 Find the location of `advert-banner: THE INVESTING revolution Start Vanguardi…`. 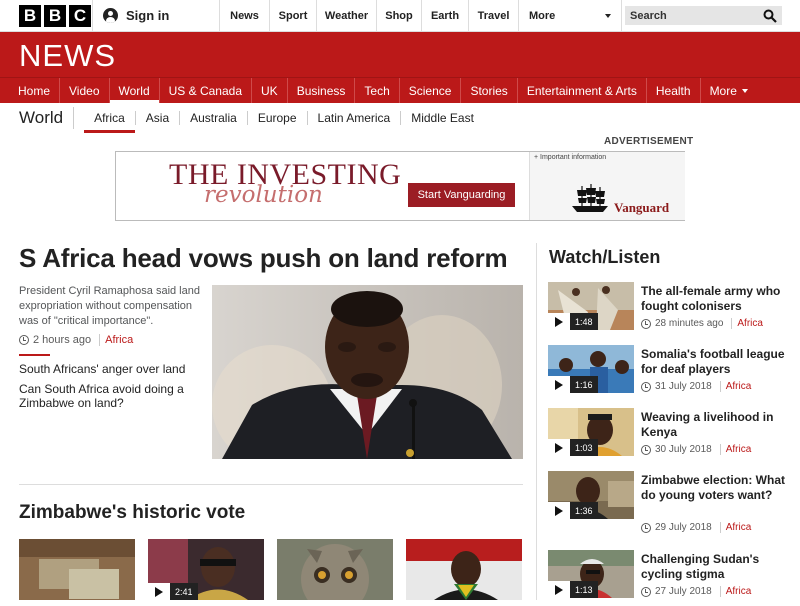

advert-banner: THE INVESTING revolution Start Vanguardi… is located at coordinates (400, 186).